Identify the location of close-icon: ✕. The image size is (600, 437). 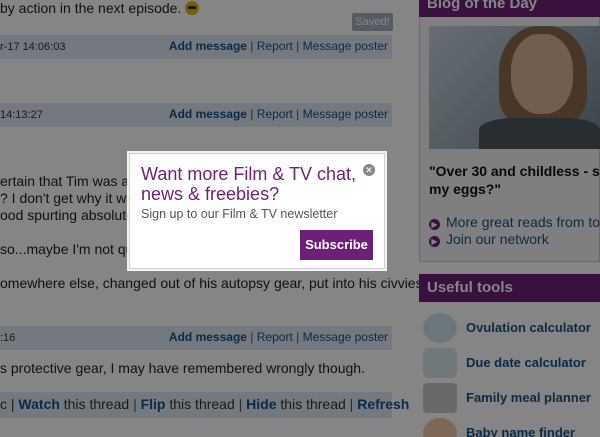
(369, 170).